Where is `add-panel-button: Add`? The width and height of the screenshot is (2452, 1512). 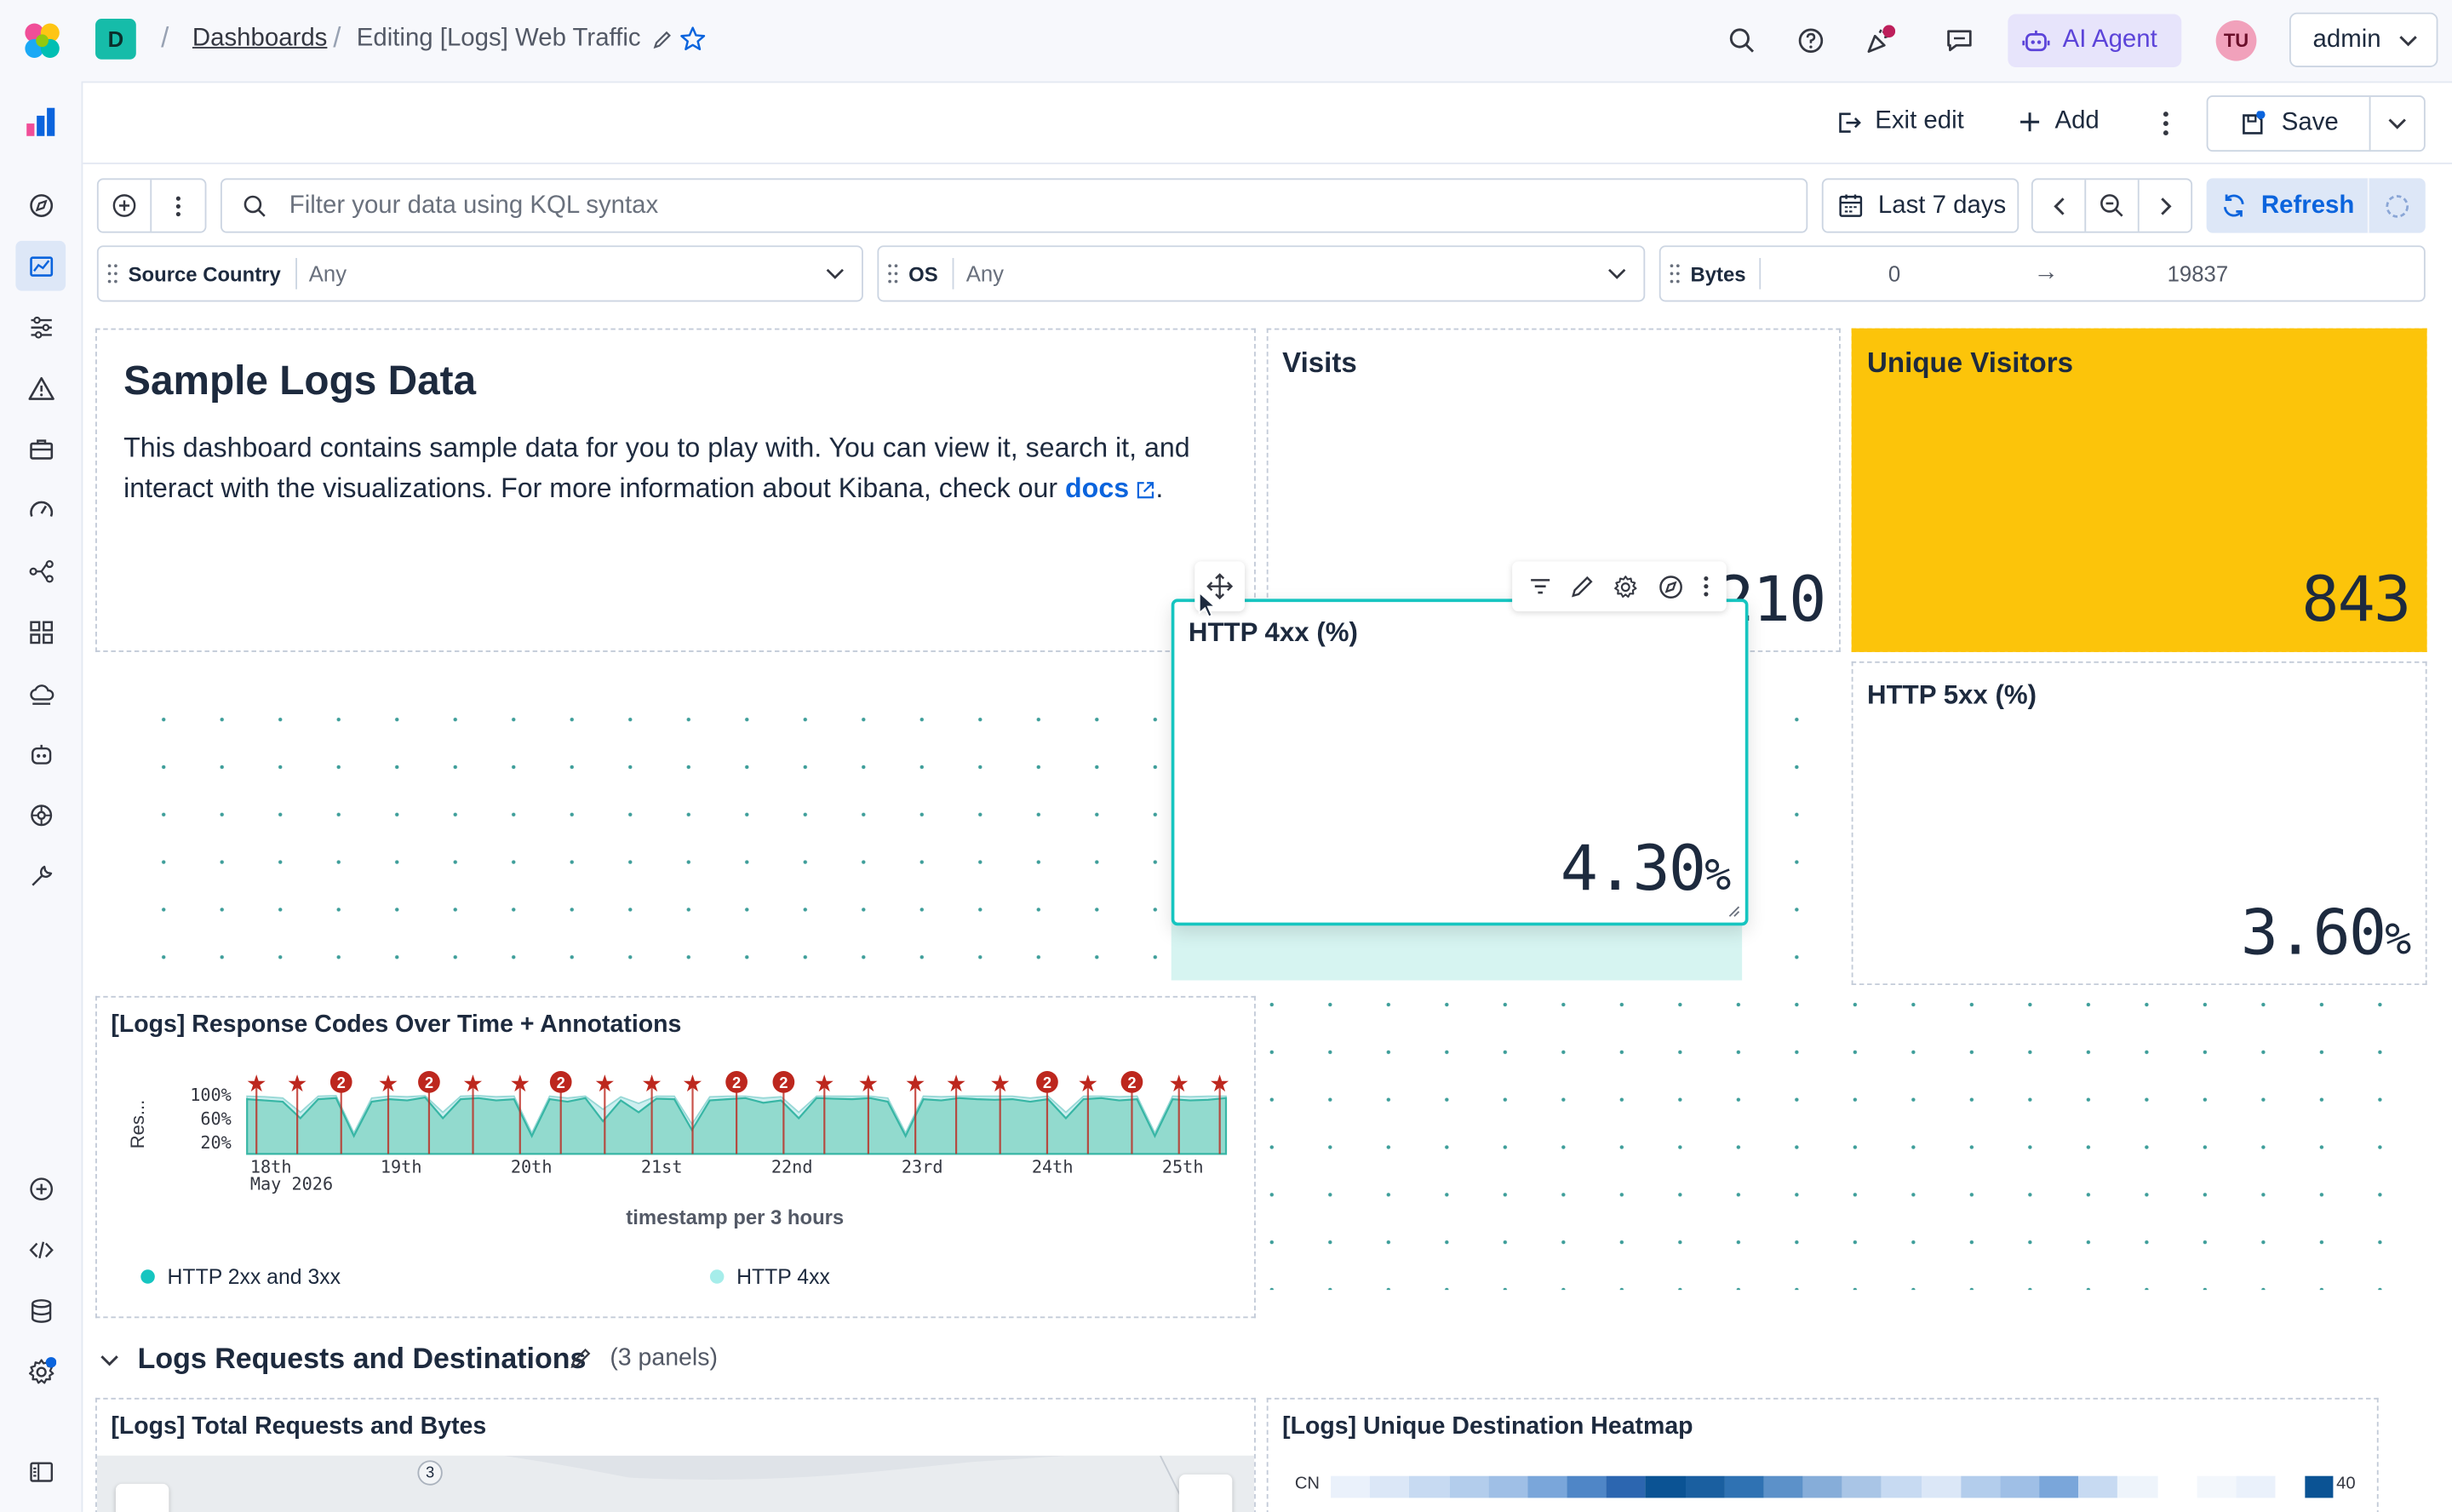 add-panel-button: Add is located at coordinates (2058, 122).